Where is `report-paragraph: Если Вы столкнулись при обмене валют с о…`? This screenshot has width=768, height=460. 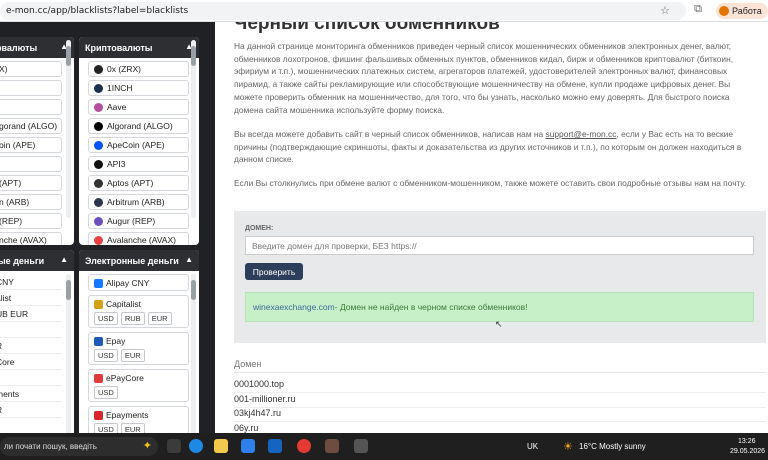
report-paragraph: Если Вы столкнулись при обмене валют с о… is located at coordinates (490, 183).